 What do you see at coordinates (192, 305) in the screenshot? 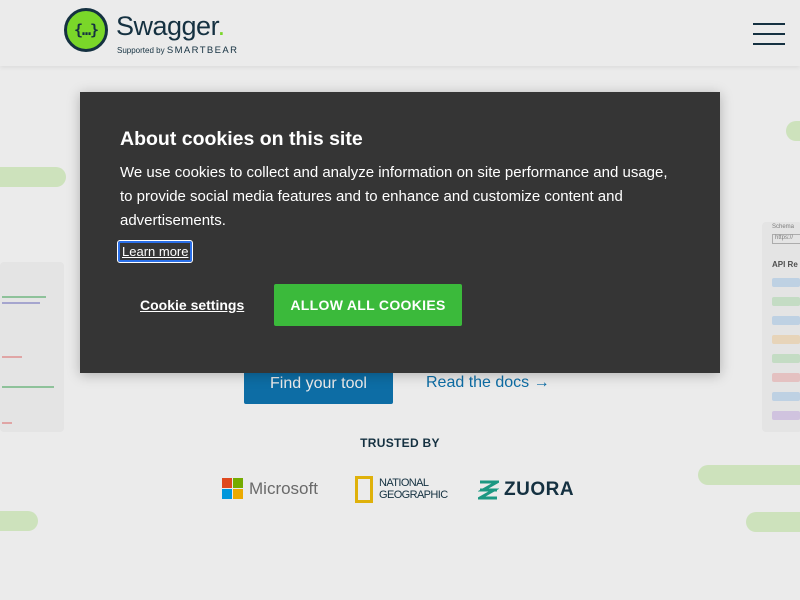
I see `cookie-settings-button: Cookie settings` at bounding box center [192, 305].